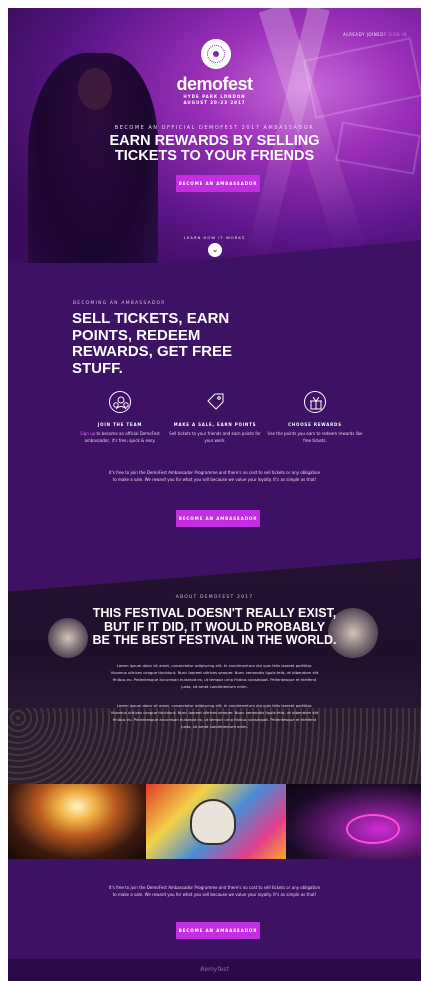  I want to click on festival-logo-icon, so click(216, 54).